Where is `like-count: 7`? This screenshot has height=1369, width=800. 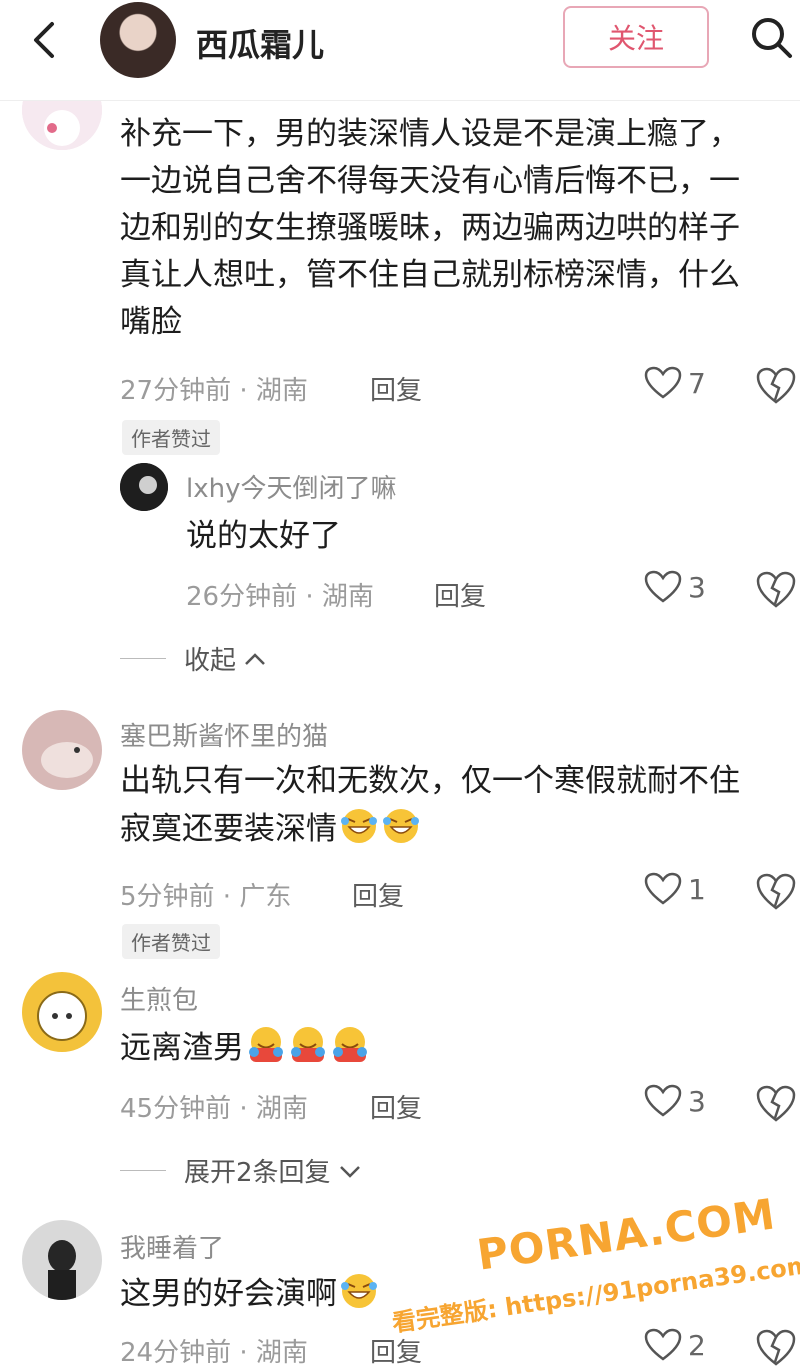 like-count: 7 is located at coordinates (697, 383).